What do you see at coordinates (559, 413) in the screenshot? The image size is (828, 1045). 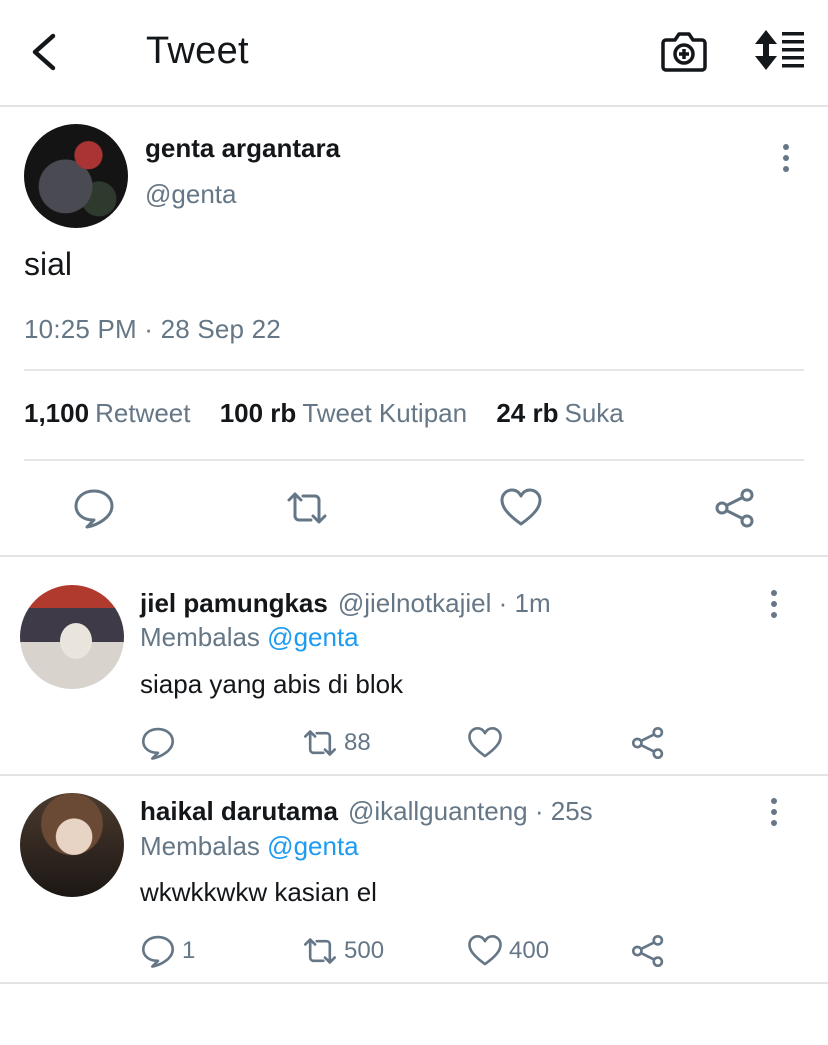 I see `likes-stat: 24 rb Suka` at bounding box center [559, 413].